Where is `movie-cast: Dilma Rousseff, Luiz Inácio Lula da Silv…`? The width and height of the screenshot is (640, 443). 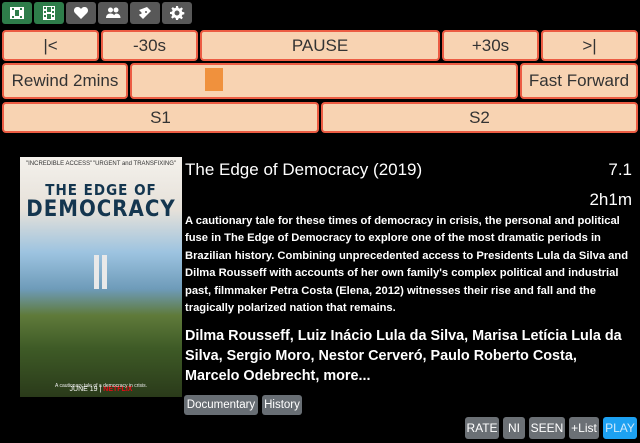
movie-cast: Dilma Rousseff, Luiz Inácio Lula da Silv… is located at coordinates (403, 356).